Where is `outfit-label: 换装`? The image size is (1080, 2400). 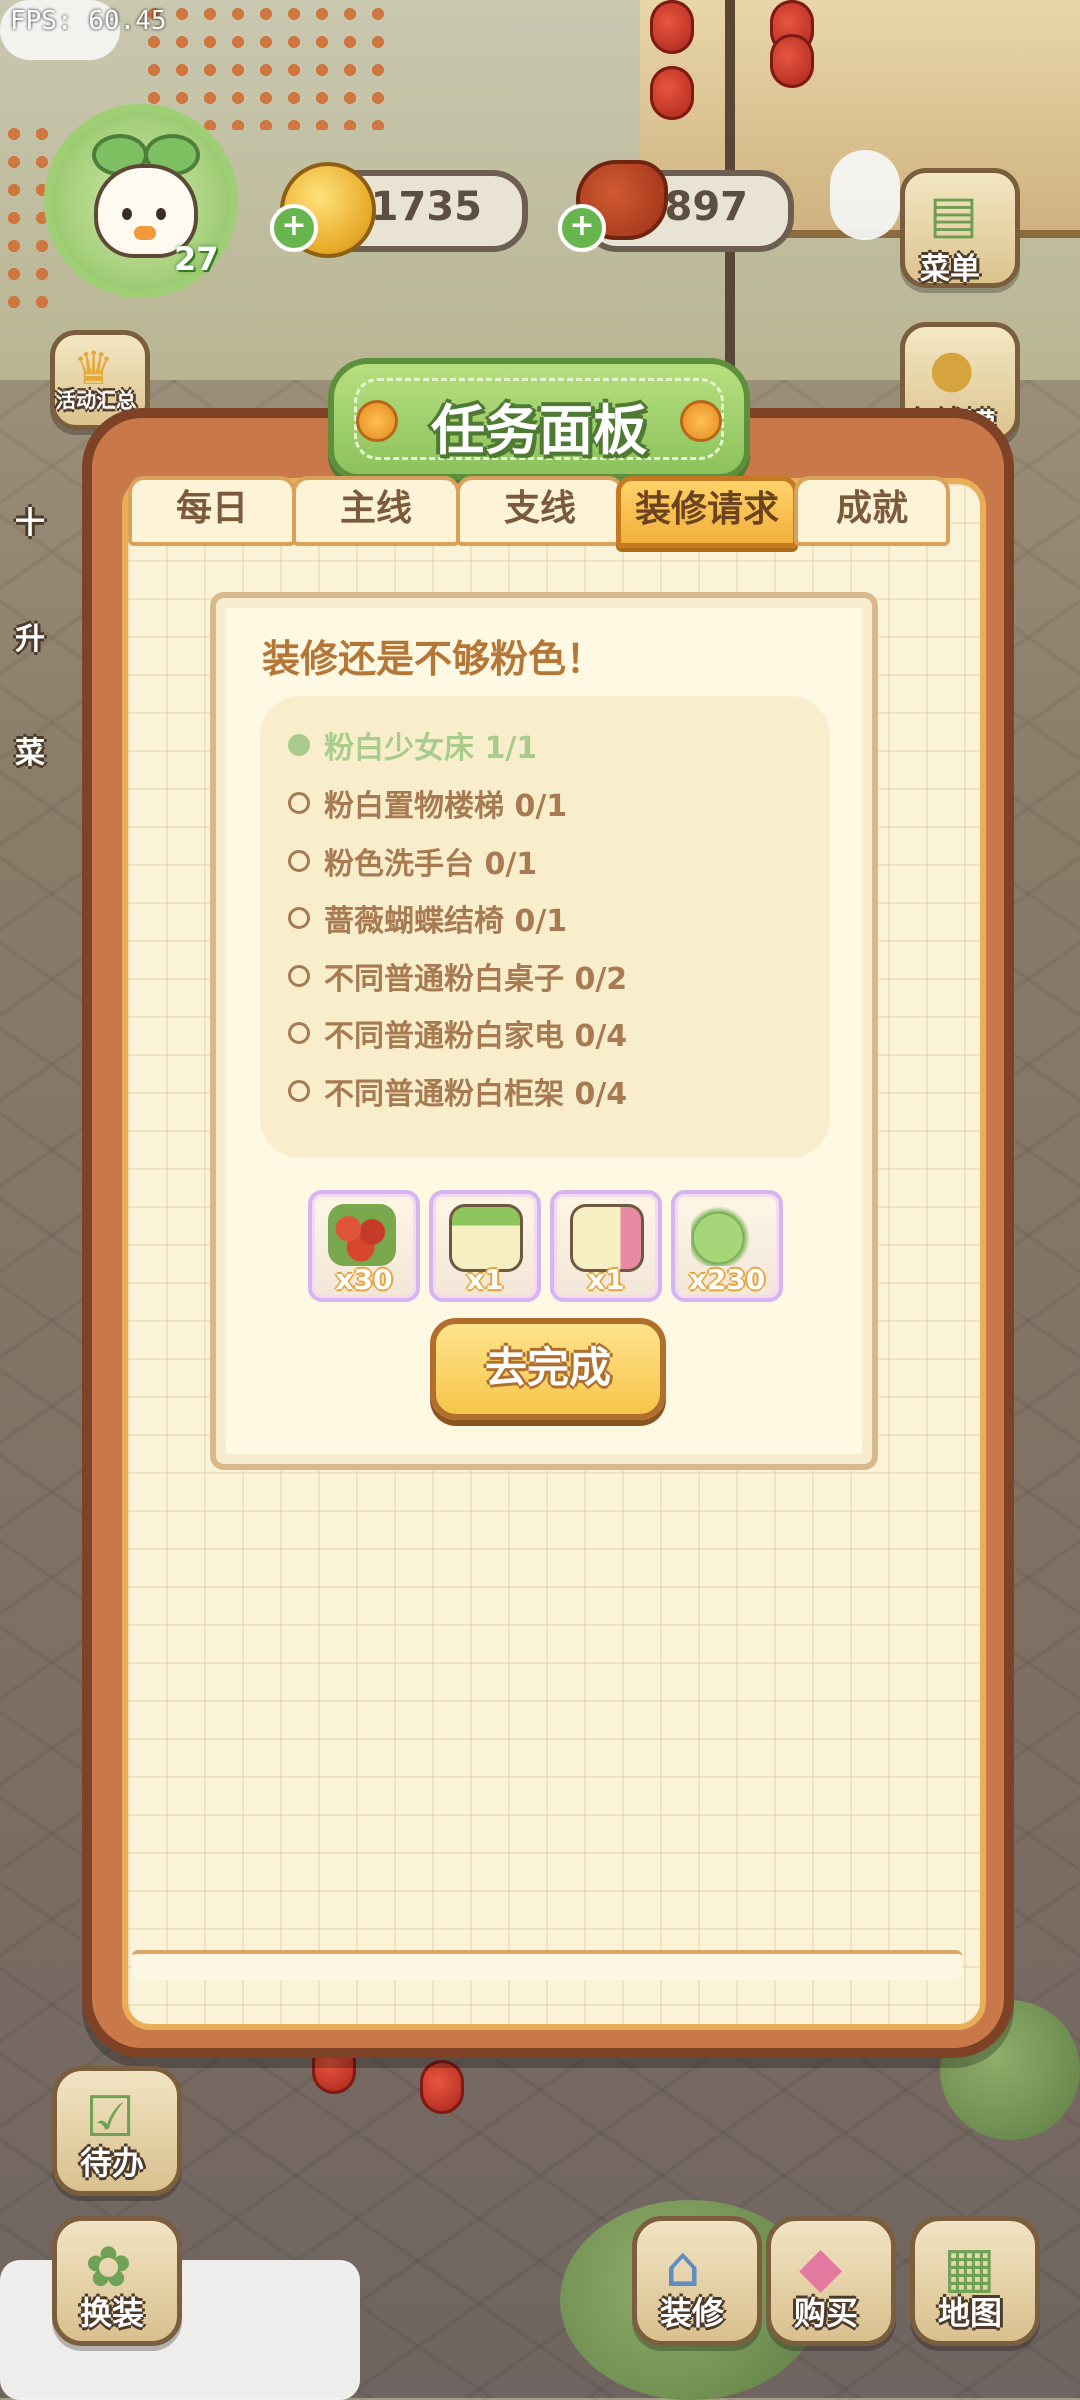
outfit-label: 换装 is located at coordinates (111, 2313).